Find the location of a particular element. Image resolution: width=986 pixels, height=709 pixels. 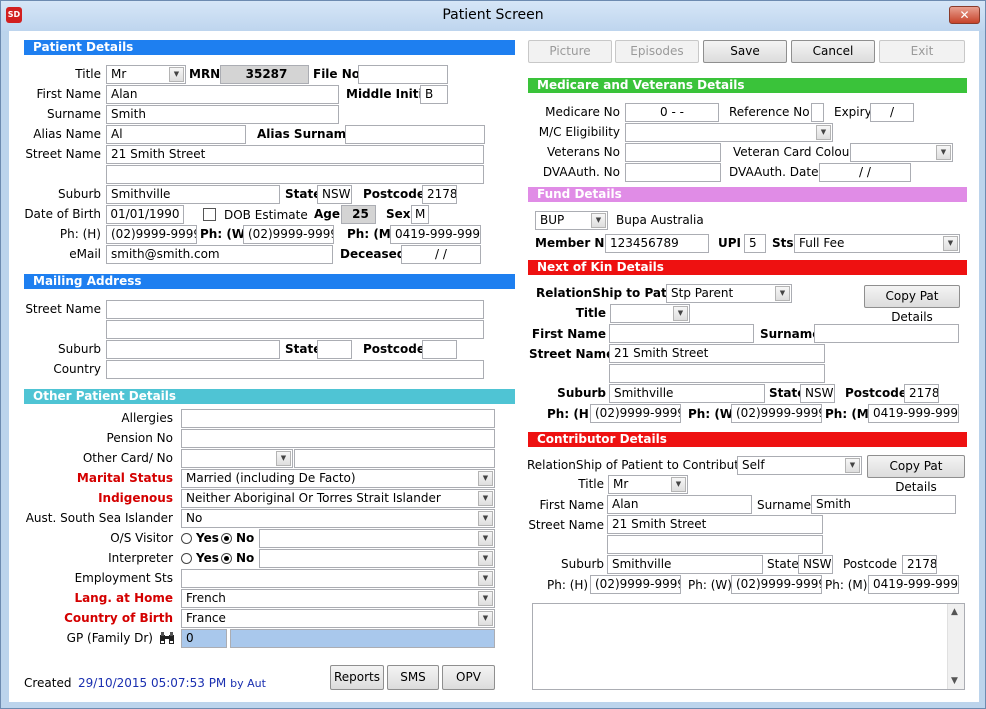

contributor-street-line1-field: 21 Smith Street is located at coordinates (715, 524).